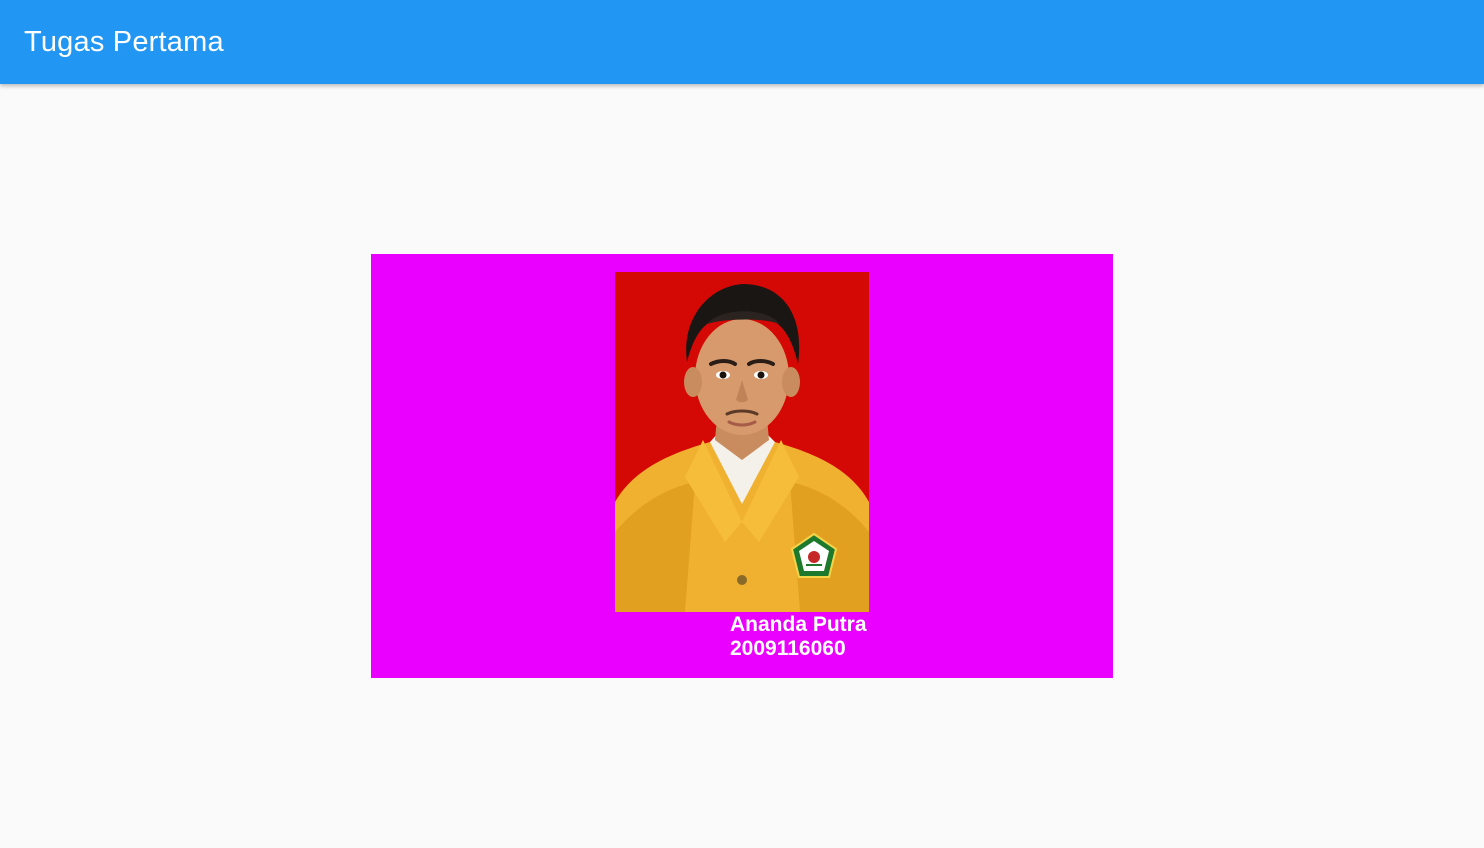 This screenshot has height=848, width=1484. Describe the element at coordinates (788, 648) in the screenshot. I see `student-id: 2009116060` at that location.